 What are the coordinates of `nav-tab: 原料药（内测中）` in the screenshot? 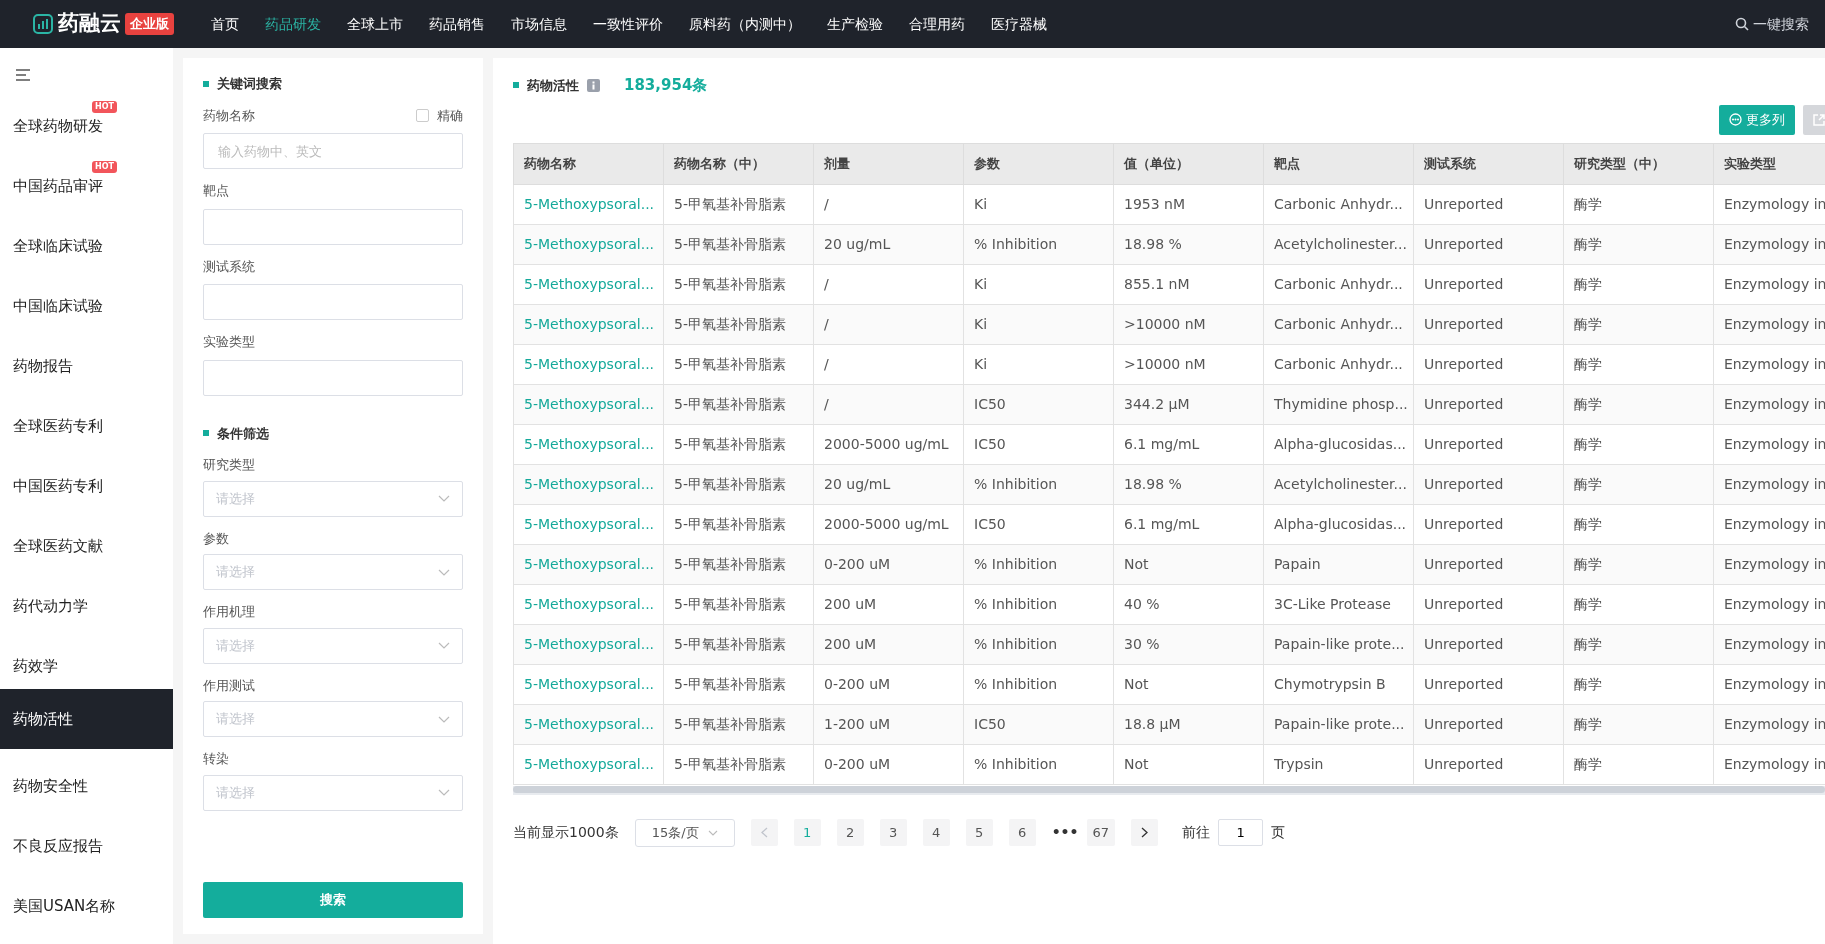 It's located at (745, 24).